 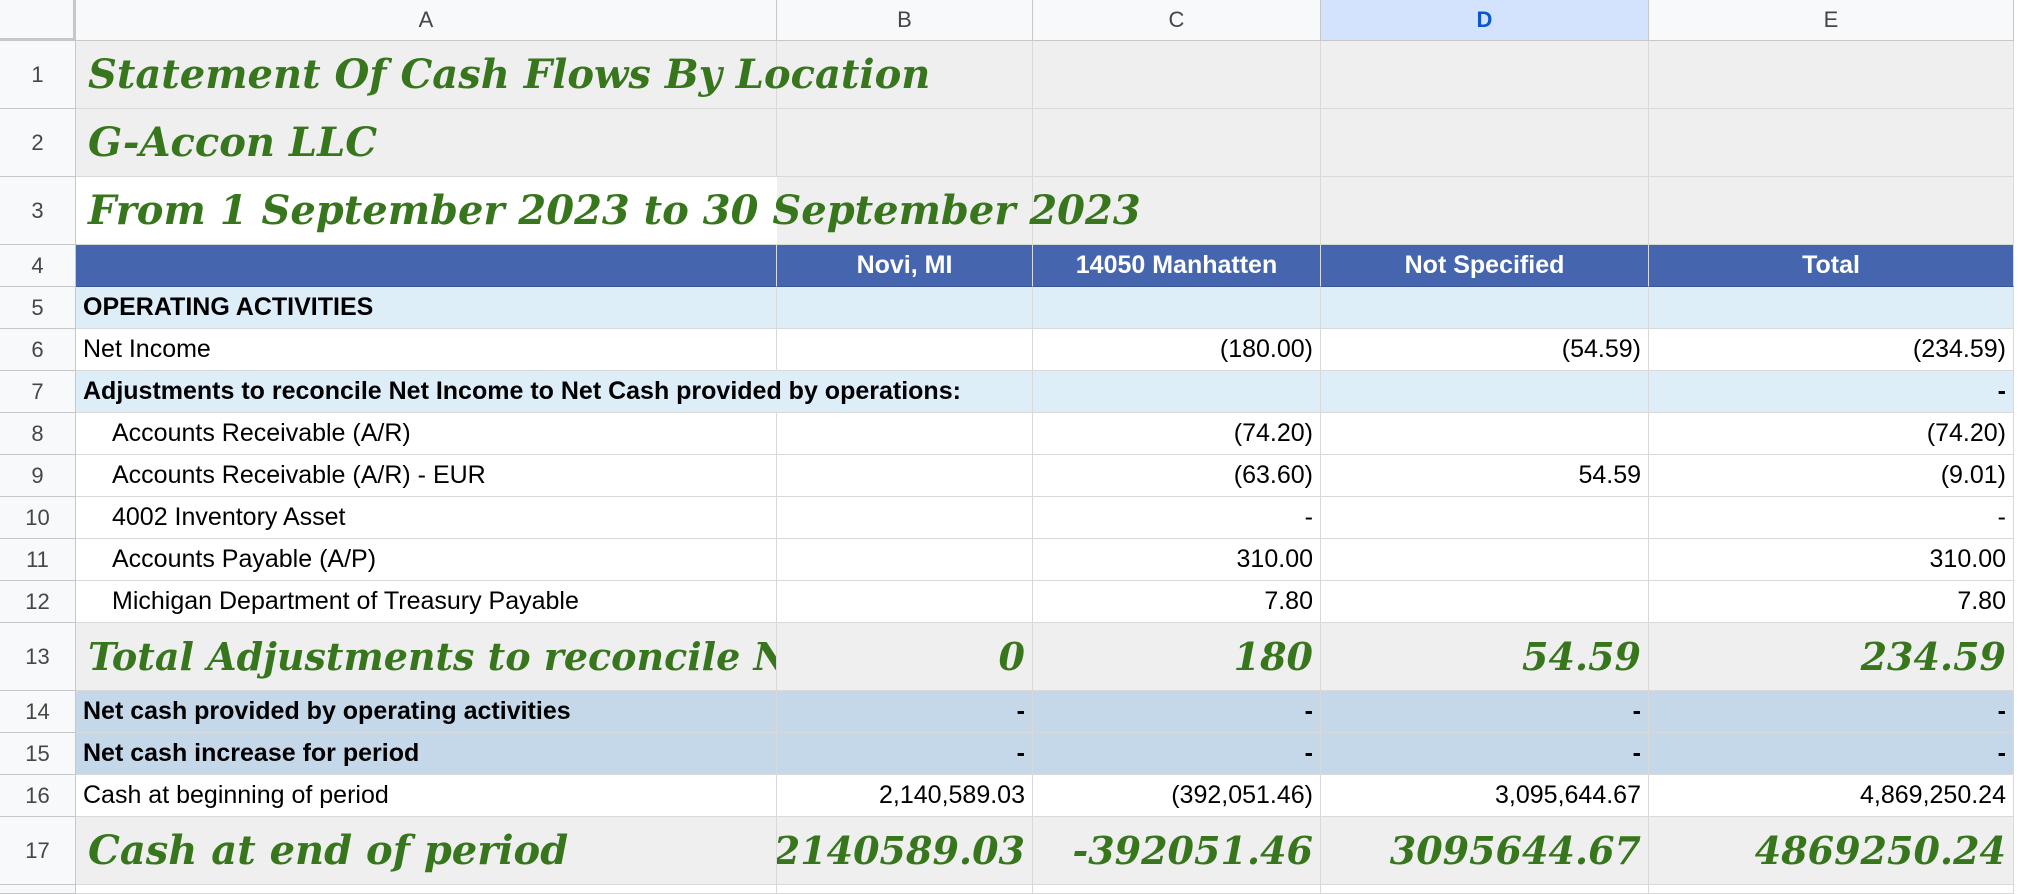 What do you see at coordinates (1177, 754) in the screenshot?
I see `net-cash-increase-manhatten: -` at bounding box center [1177, 754].